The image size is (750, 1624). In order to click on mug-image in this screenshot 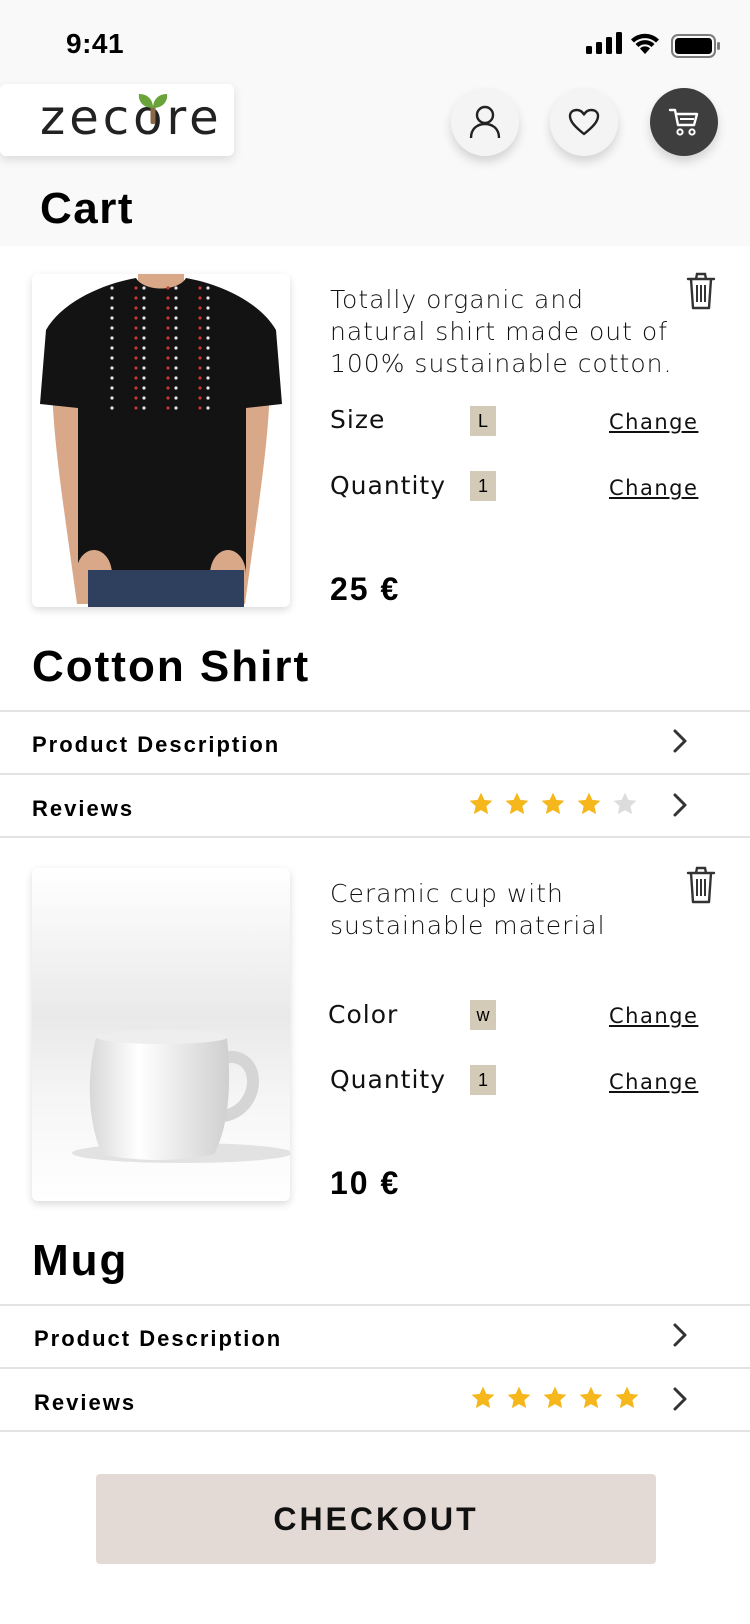, I will do `click(161, 1034)`.